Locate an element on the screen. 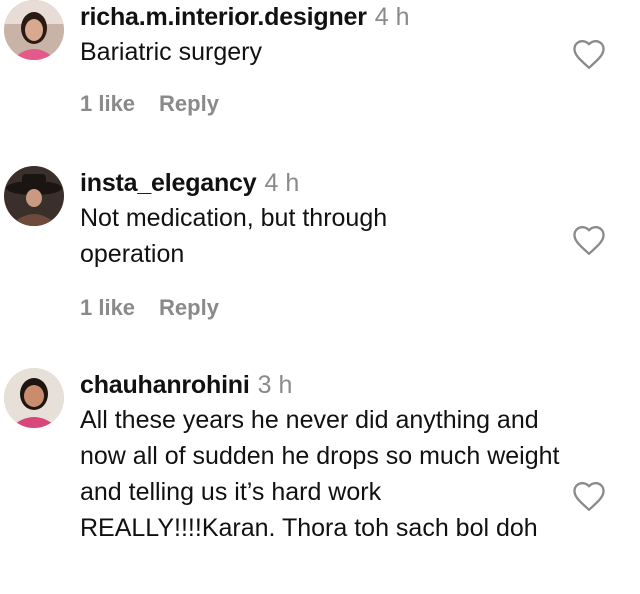 Image resolution: width=640 pixels, height=594 pixels. comment-header: richa.m.interior.designer 4 h is located at coordinates (325, 17).